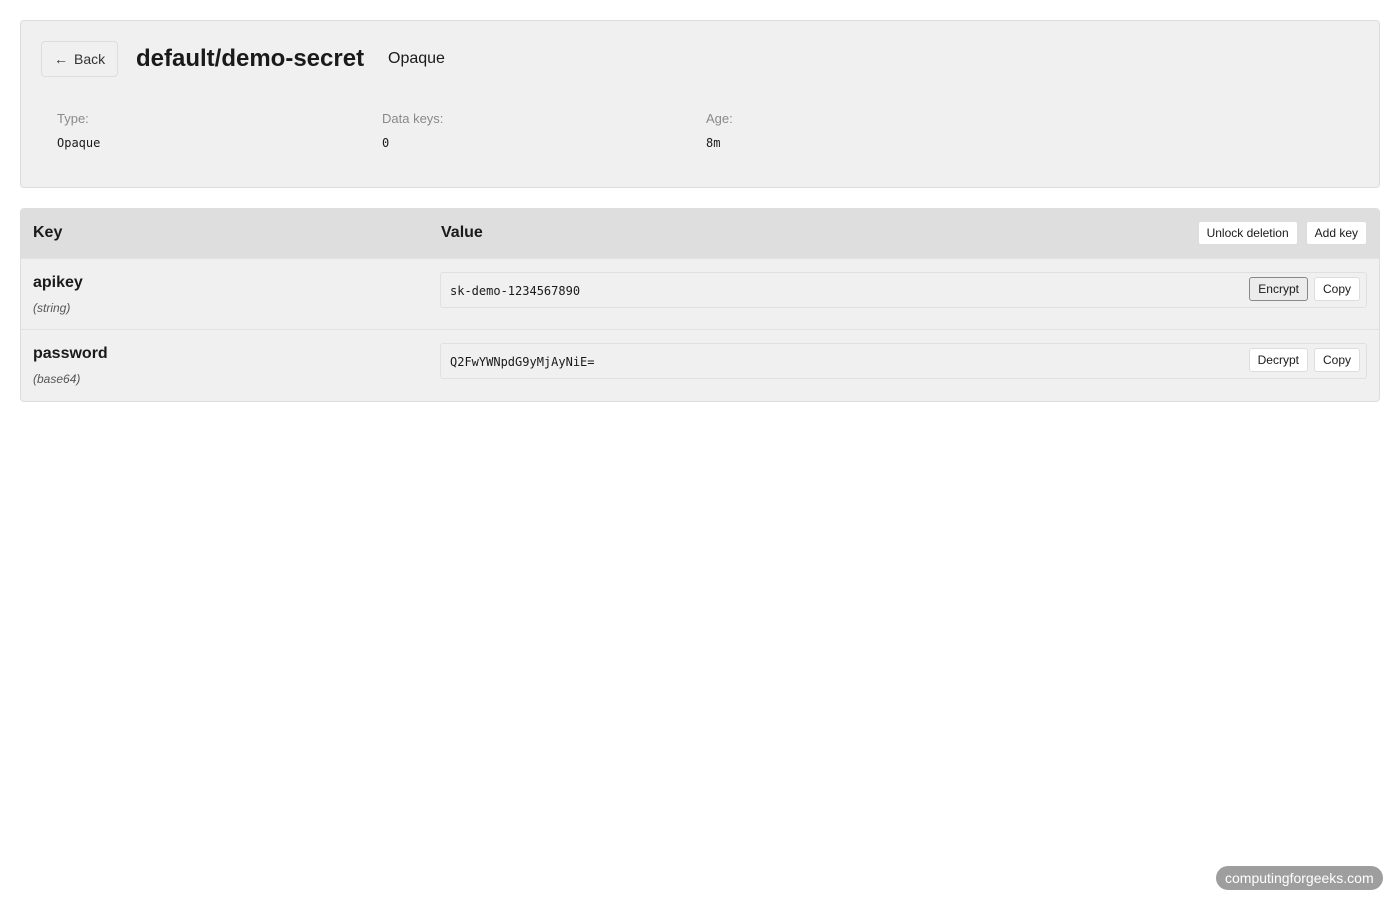 This screenshot has width=1400, height=900. What do you see at coordinates (1299, 878) in the screenshot?
I see `site-watermark: computingforgeeks.com` at bounding box center [1299, 878].